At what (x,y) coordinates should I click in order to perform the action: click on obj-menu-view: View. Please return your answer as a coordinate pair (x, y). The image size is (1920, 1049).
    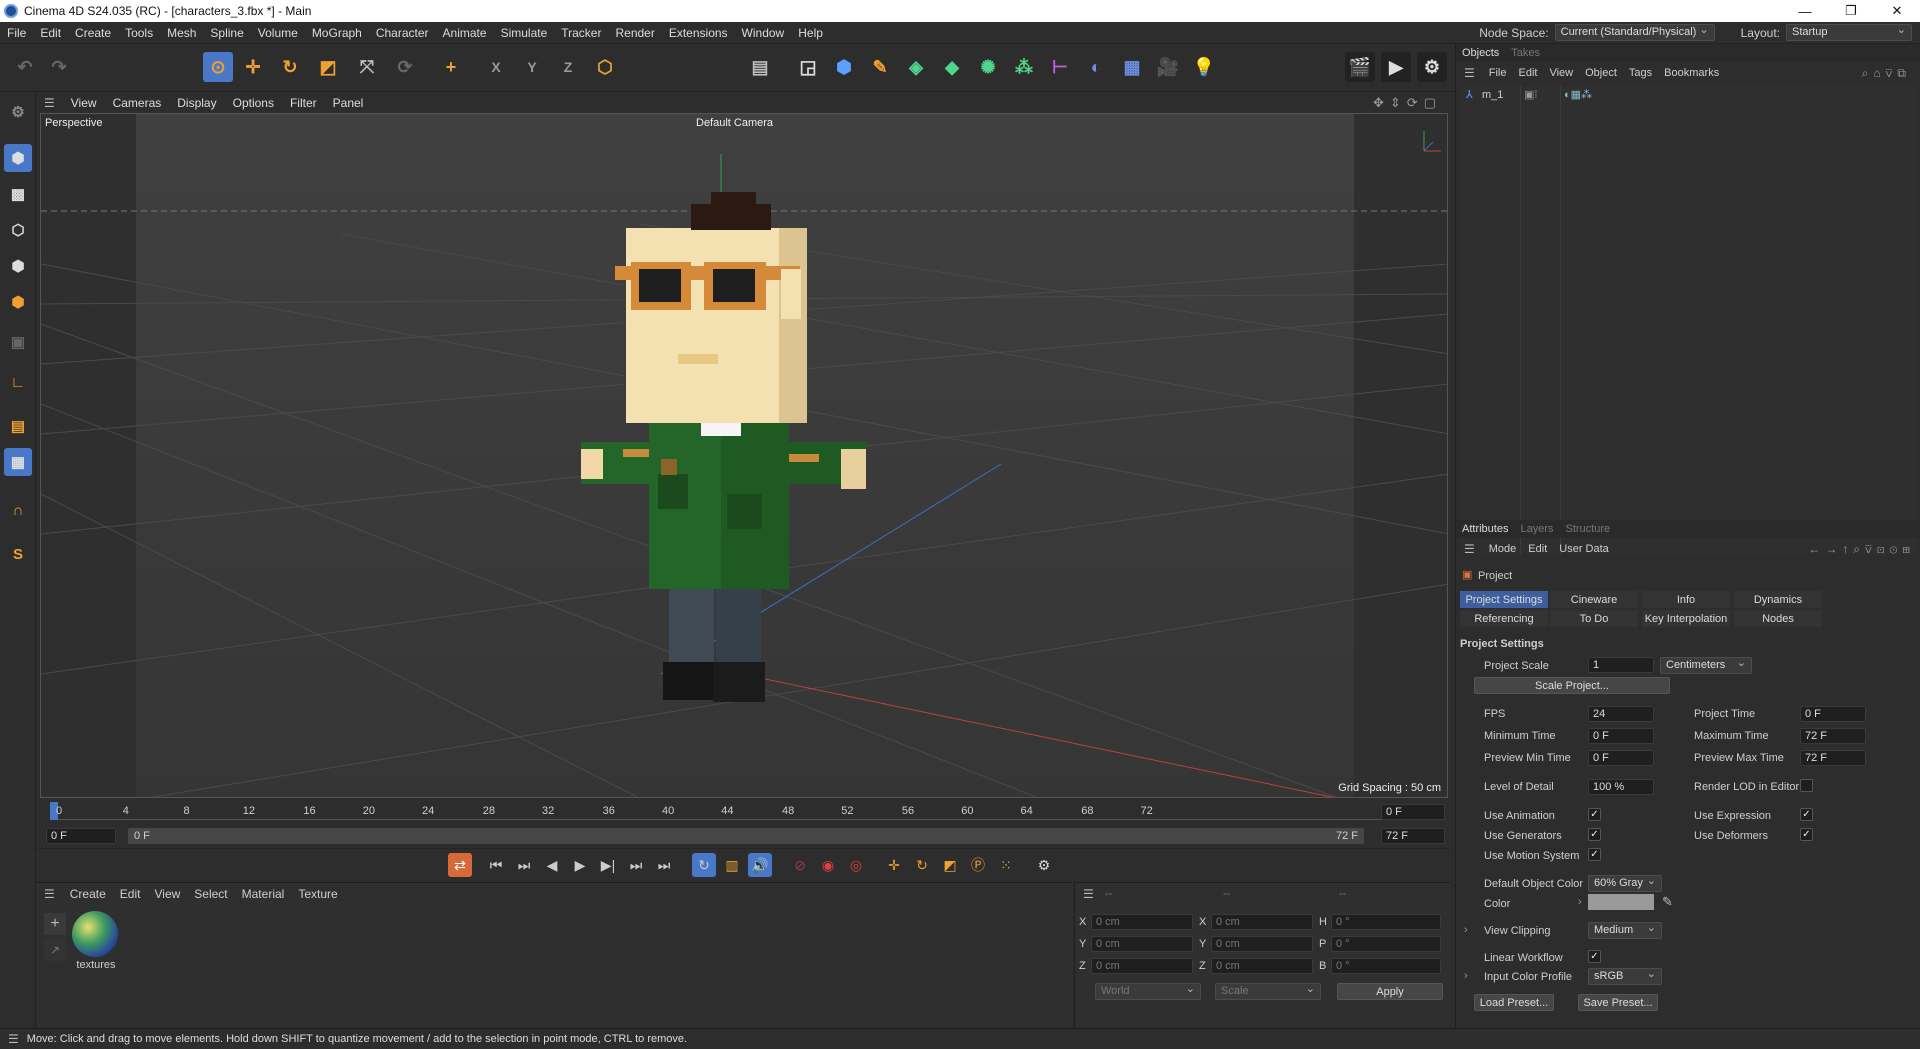
    Looking at the image, I should click on (1561, 73).